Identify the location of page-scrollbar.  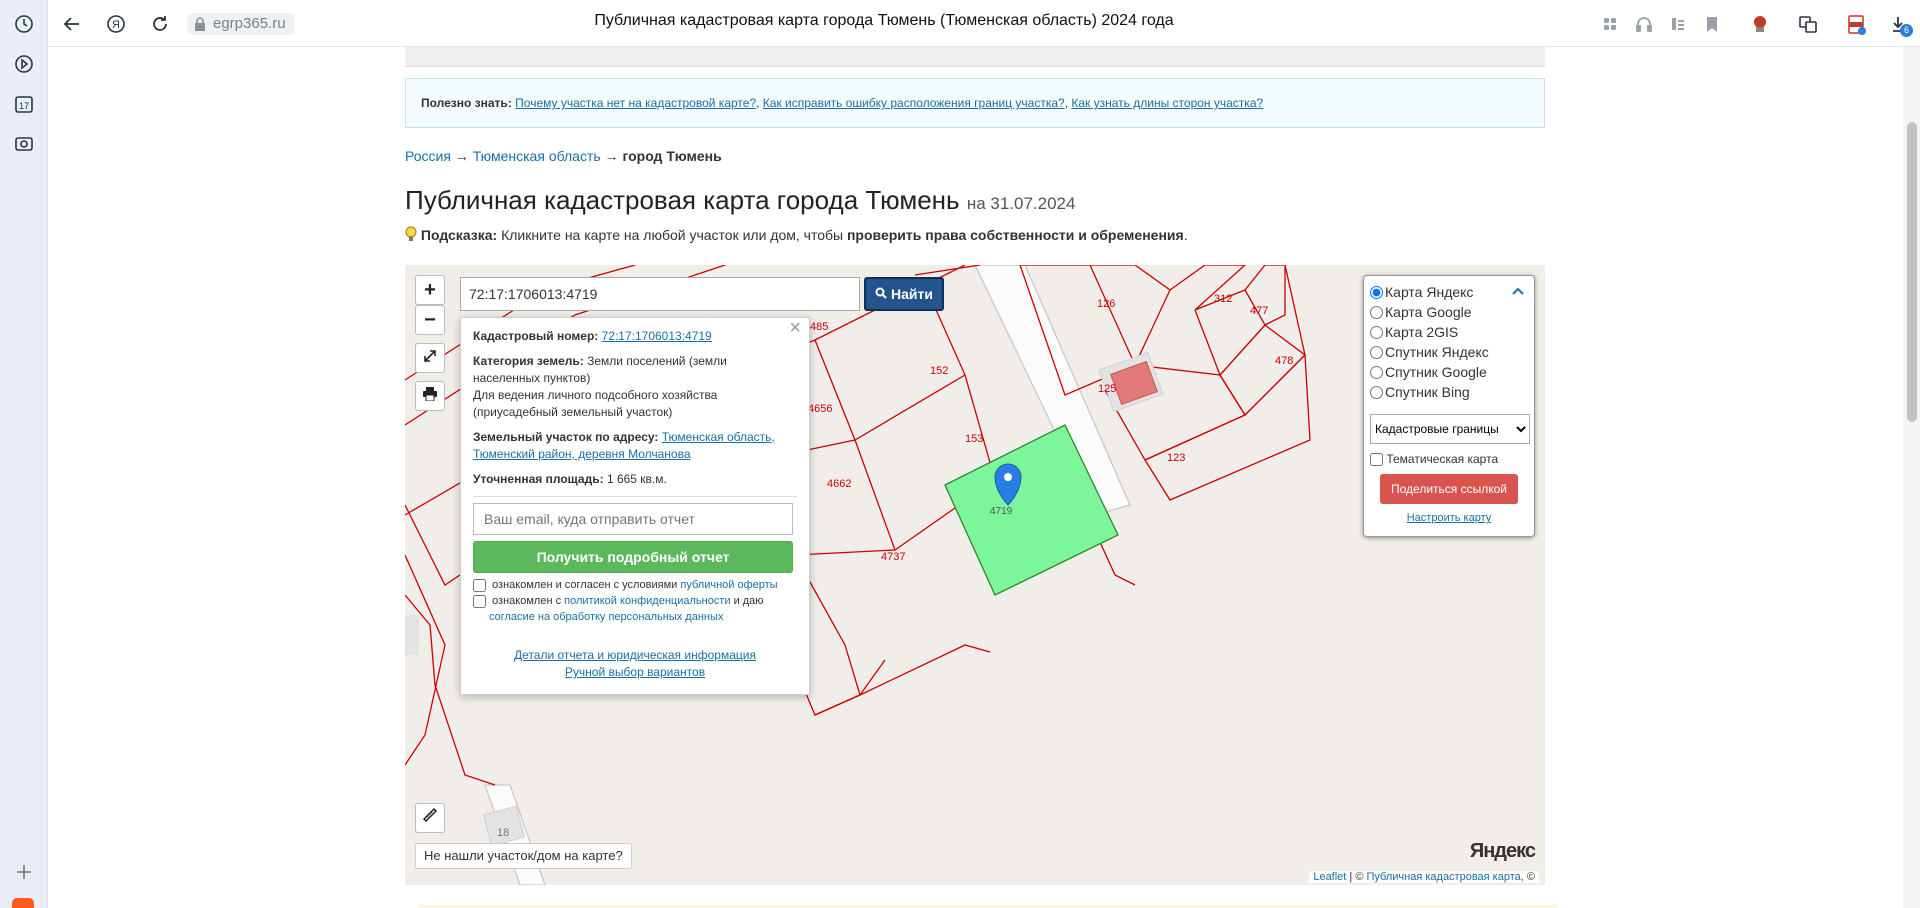
(1911, 477).